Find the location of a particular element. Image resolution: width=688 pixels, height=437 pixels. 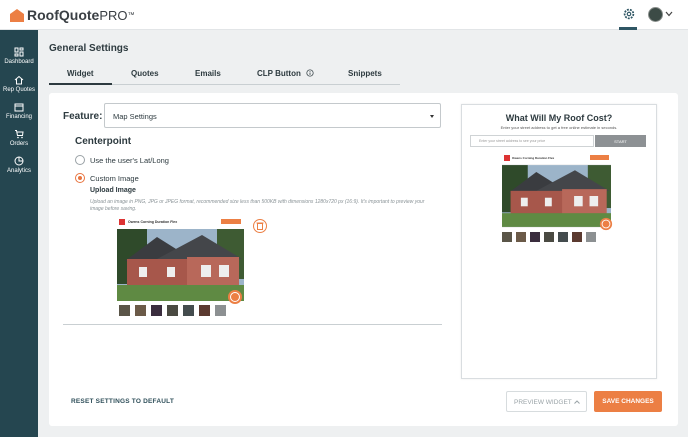

info-icon is located at coordinates (310, 73).